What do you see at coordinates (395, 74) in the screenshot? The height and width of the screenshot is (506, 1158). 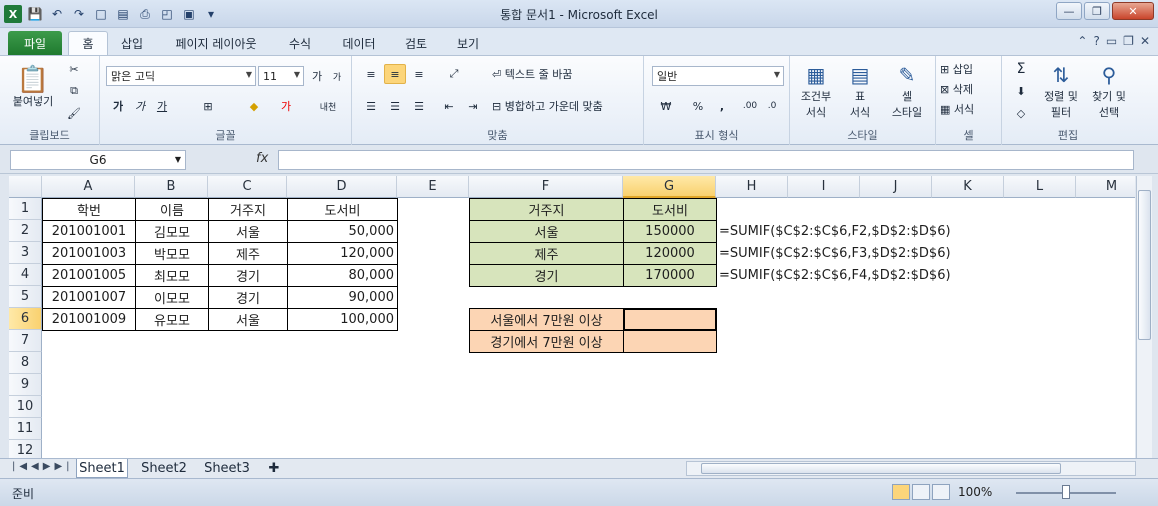 I see `align-middle-icon: ≡` at bounding box center [395, 74].